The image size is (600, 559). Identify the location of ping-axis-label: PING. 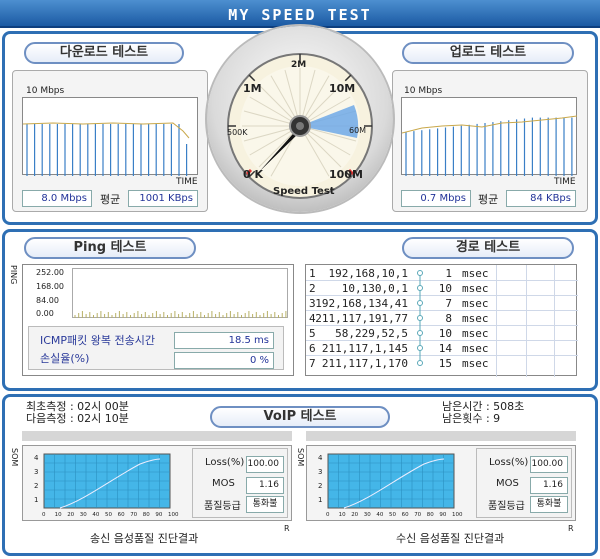
(13, 275).